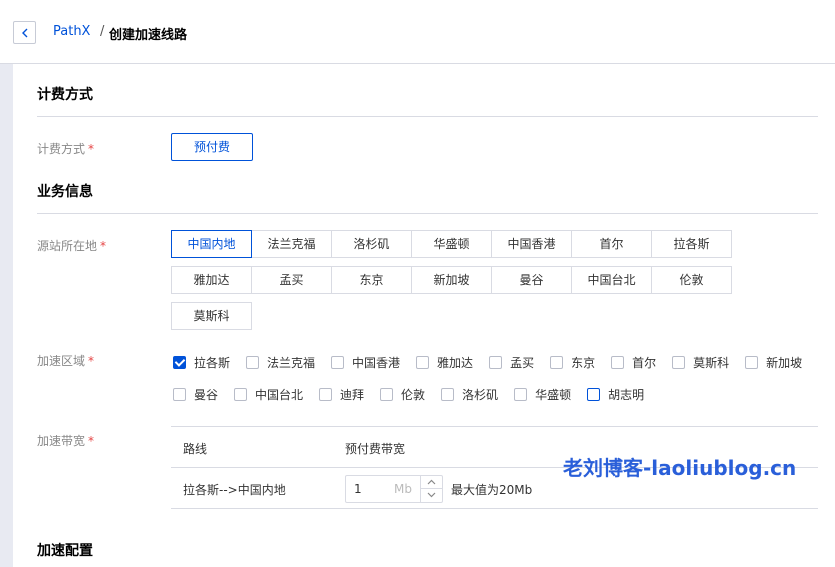 Image resolution: width=835 pixels, height=567 pixels. I want to click on region-checkbox-tokyo: 东京, so click(572, 362).